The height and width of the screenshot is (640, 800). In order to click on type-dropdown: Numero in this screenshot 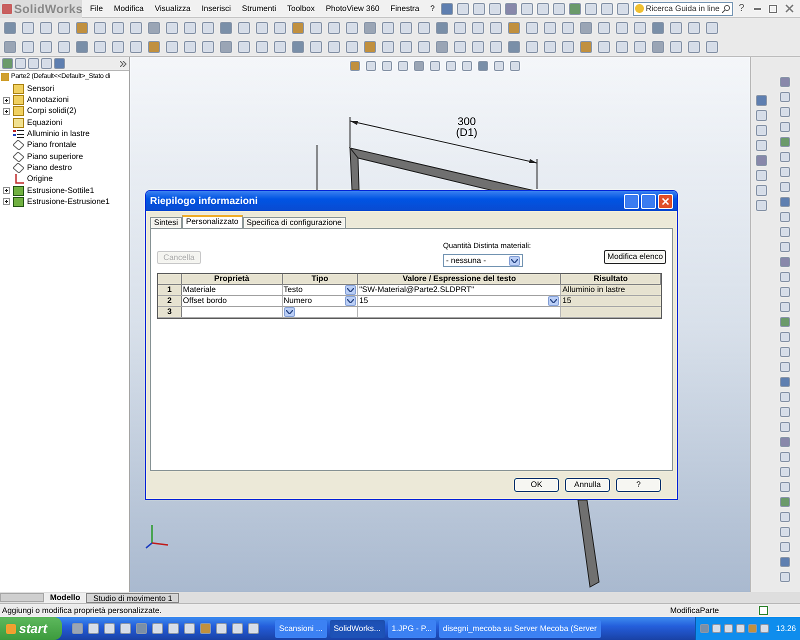, I will do `click(320, 301)`.